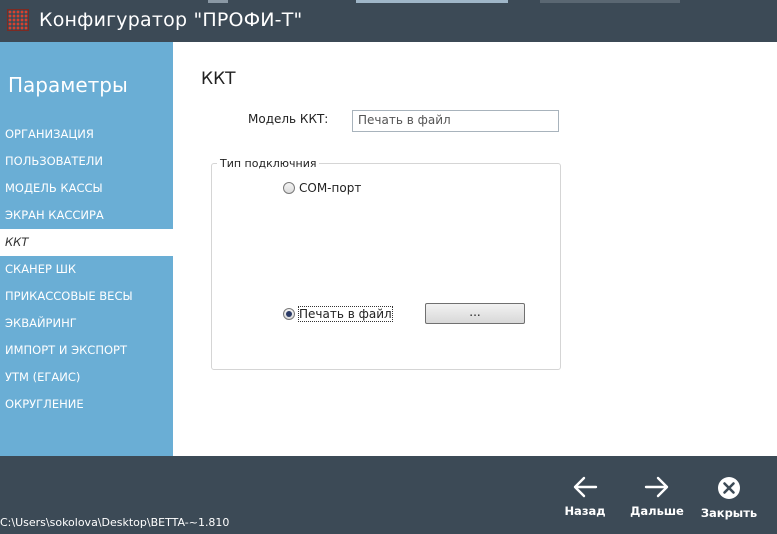 This screenshot has height=534, width=777. I want to click on sidebar-item-kkt: ККТ, so click(86, 242).